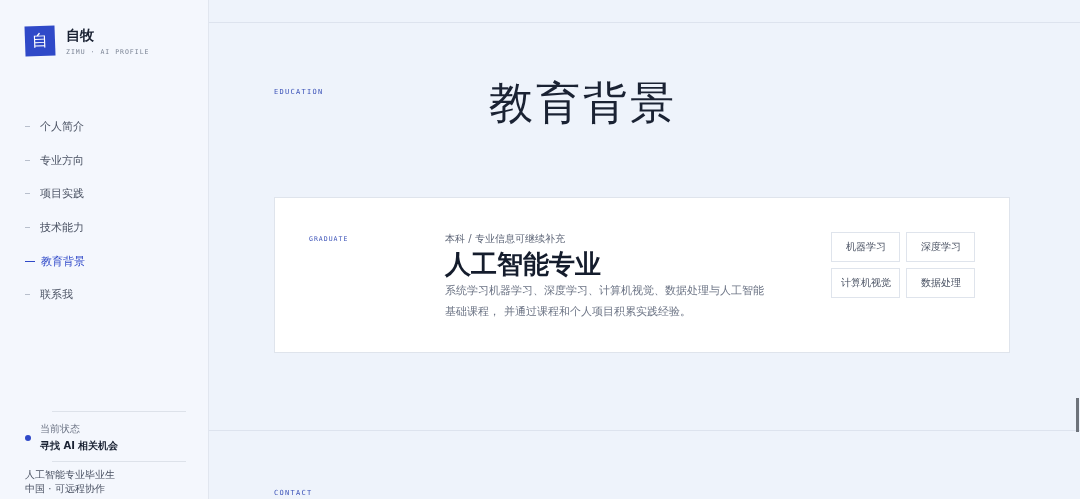 Image resolution: width=1080 pixels, height=499 pixels. Describe the element at coordinates (55, 261) in the screenshot. I see `nav-link: 教育背景` at that location.